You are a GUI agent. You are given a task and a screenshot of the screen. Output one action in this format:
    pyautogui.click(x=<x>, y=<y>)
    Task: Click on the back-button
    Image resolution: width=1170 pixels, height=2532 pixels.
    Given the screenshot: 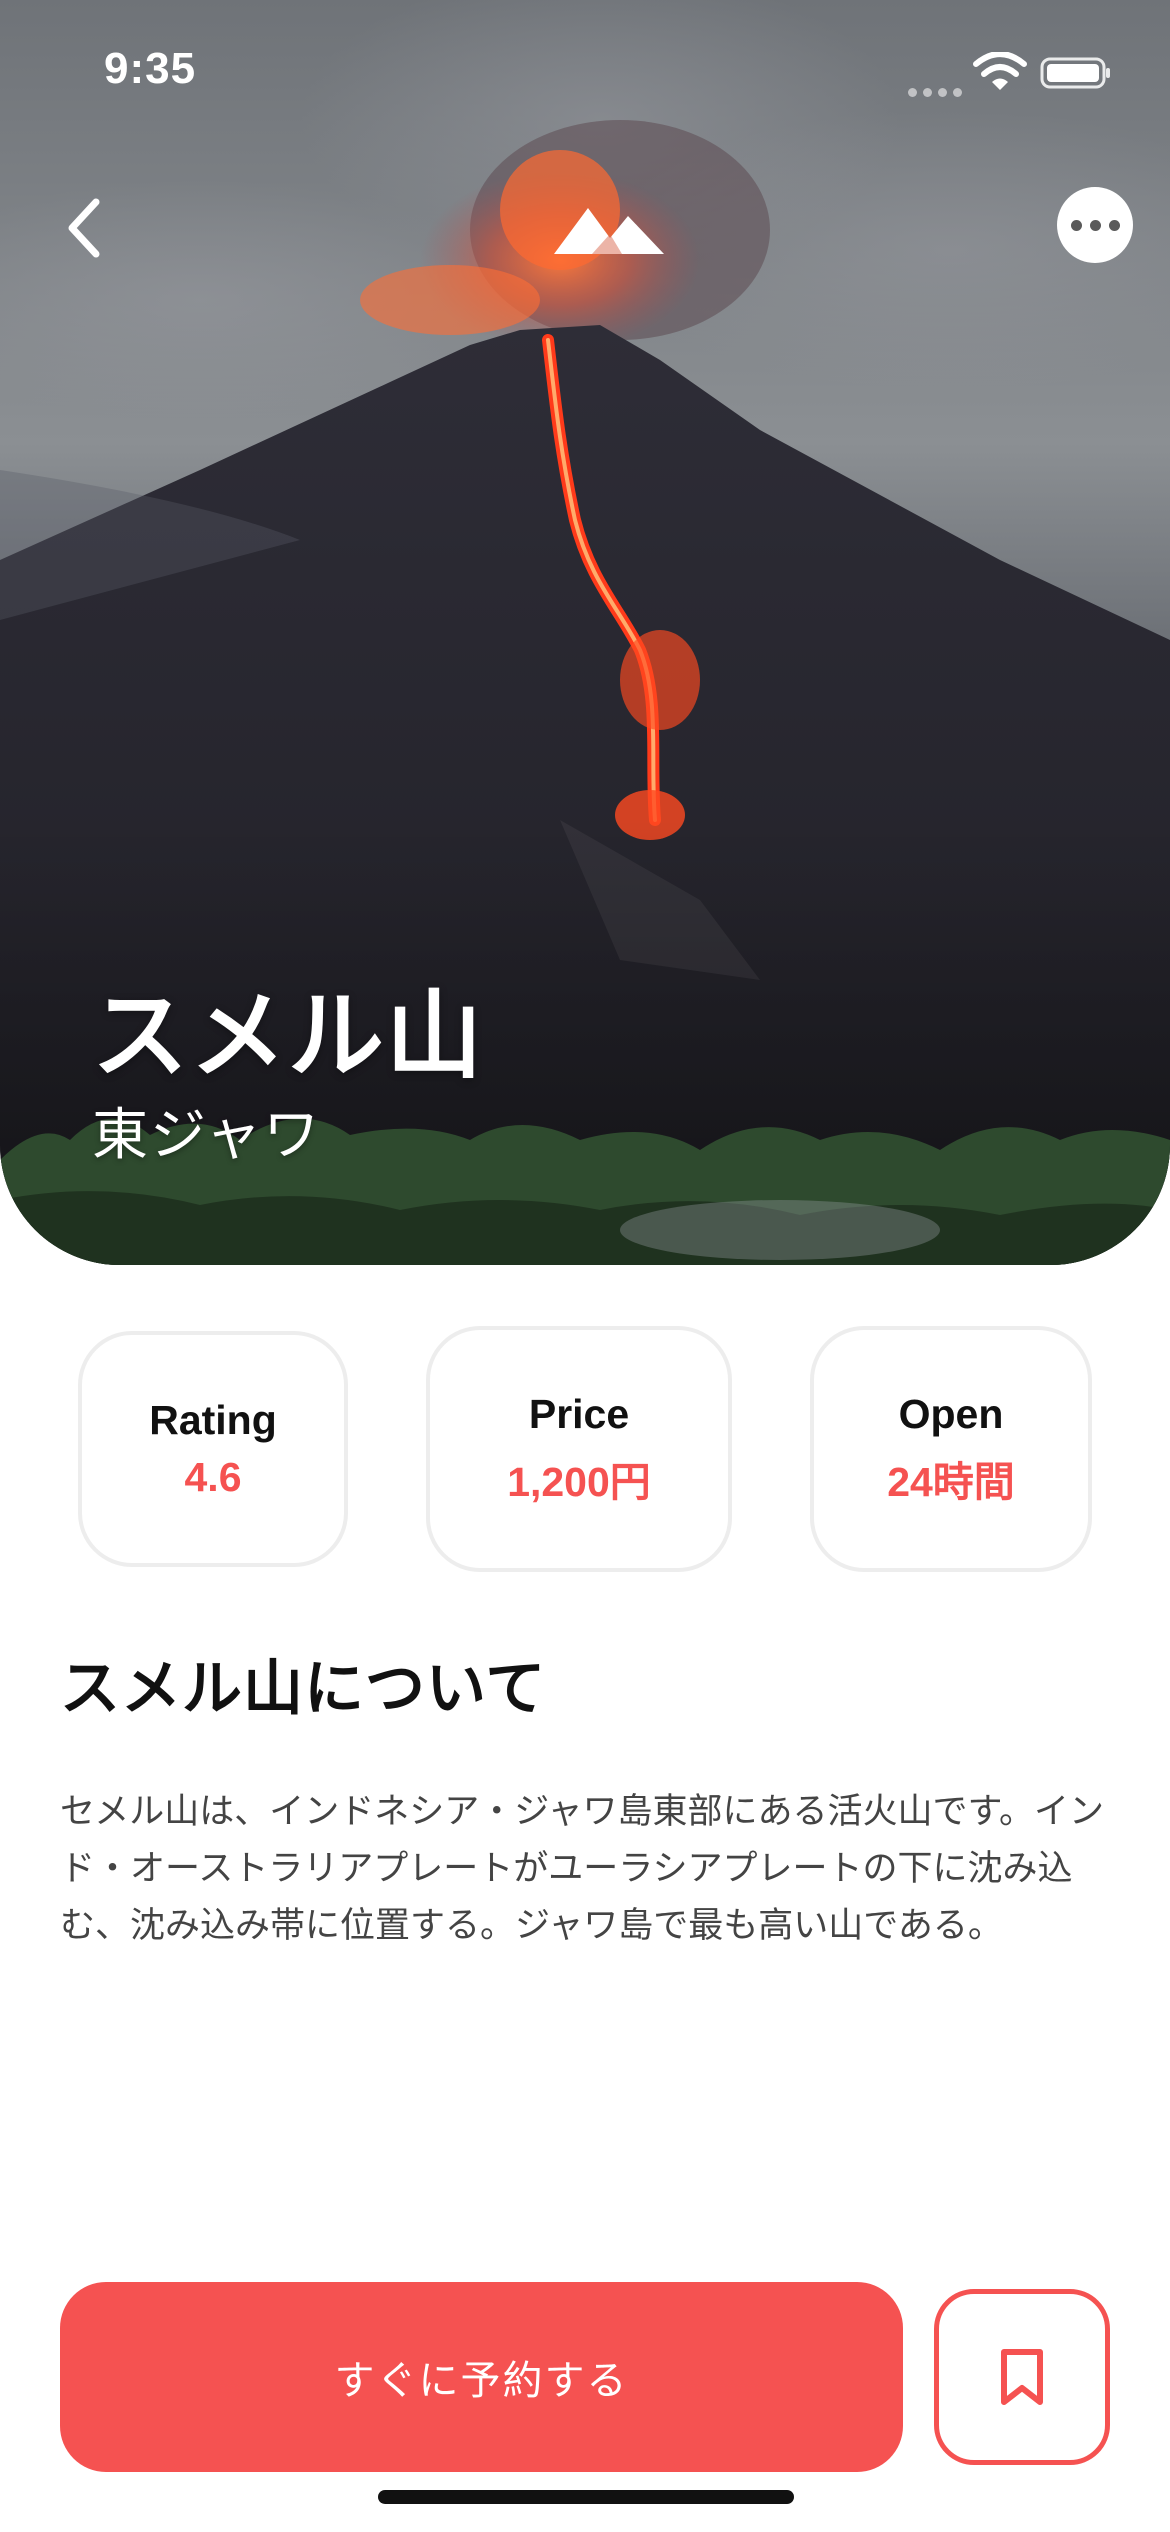 What is the action you would take?
    pyautogui.click(x=84, y=228)
    